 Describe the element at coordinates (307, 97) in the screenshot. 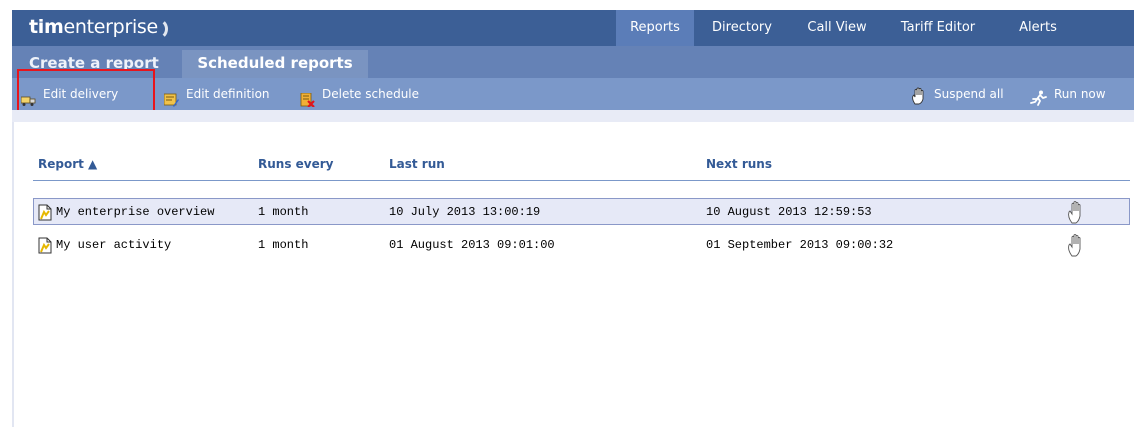

I see `delete-schedule-icon` at that location.